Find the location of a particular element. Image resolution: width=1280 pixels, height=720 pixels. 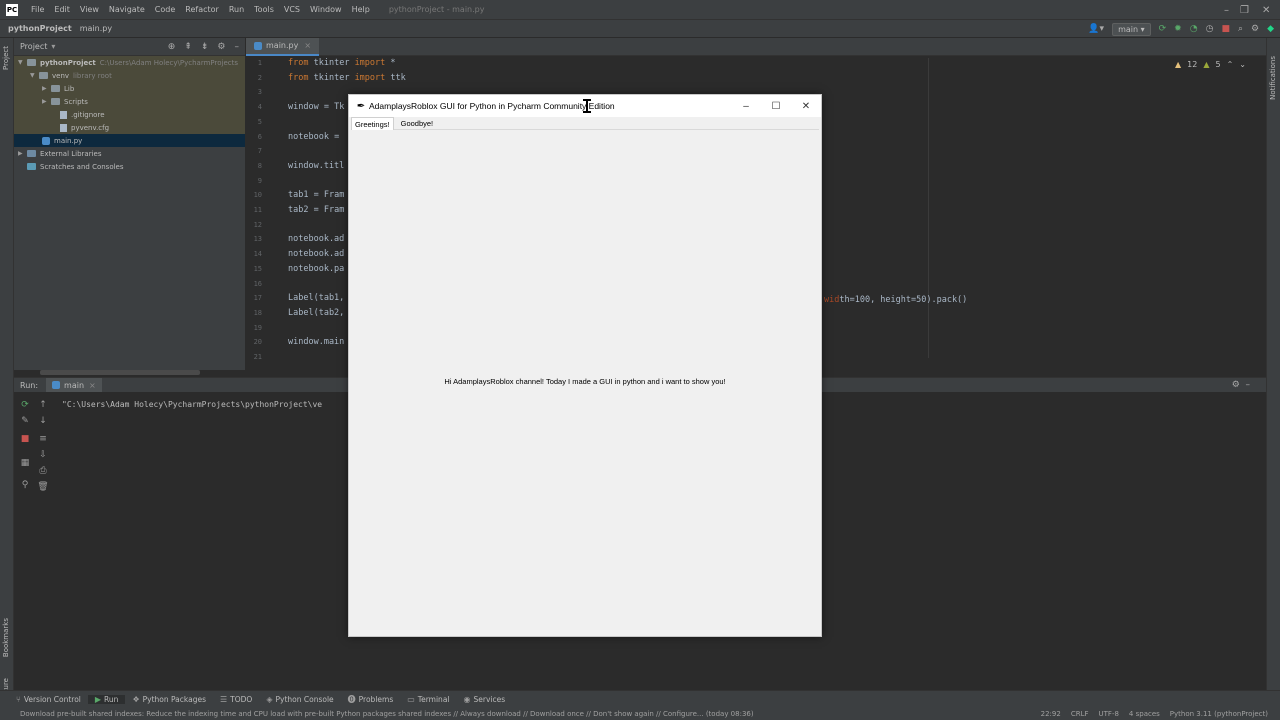

tree-item-external-libraries: ▶ External Libraries is located at coordinates (129, 153).